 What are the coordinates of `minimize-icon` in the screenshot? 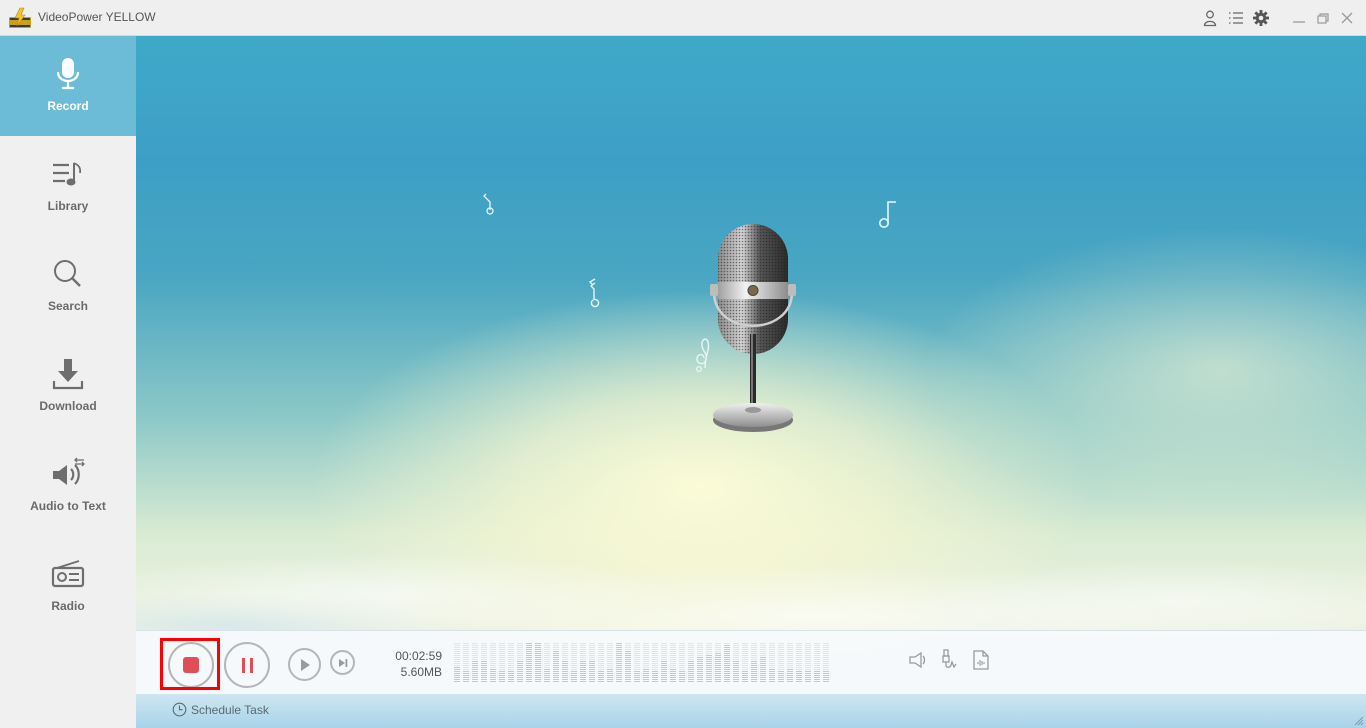 It's located at (1299, 18).